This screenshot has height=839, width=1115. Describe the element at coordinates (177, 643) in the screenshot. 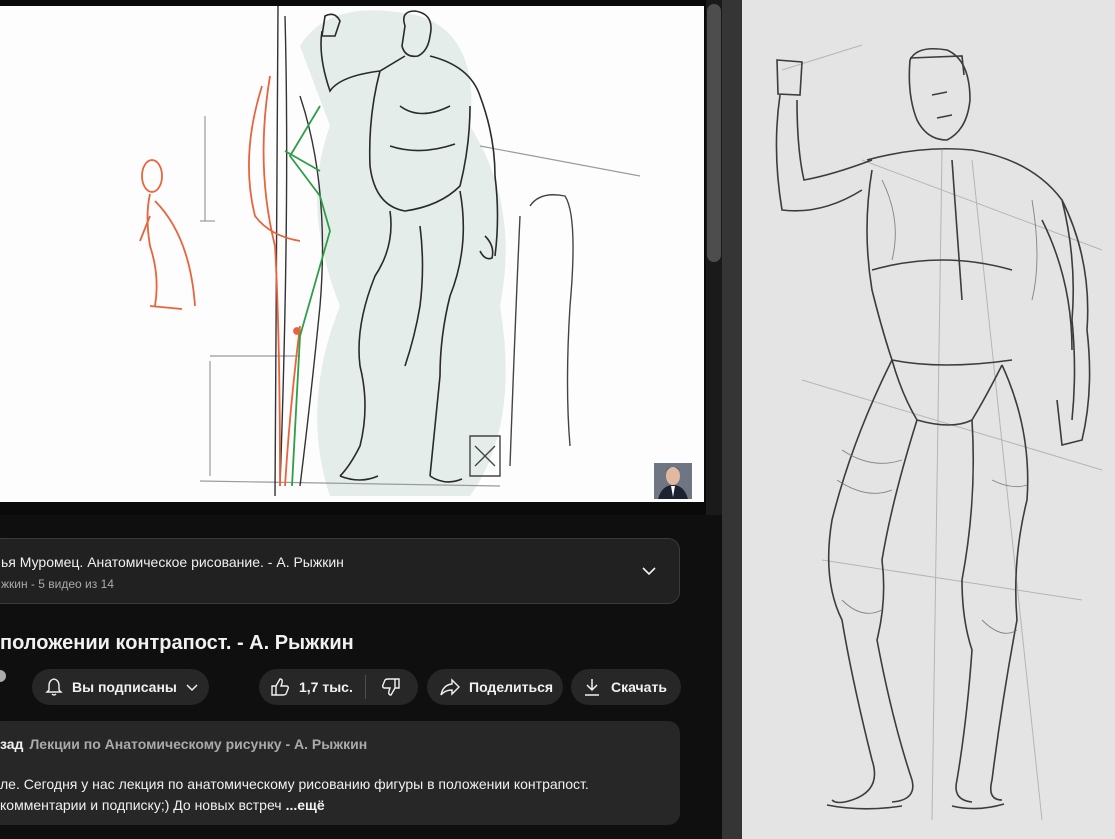

I see `video-title: положении контрапост. - А. Рыжкин` at that location.